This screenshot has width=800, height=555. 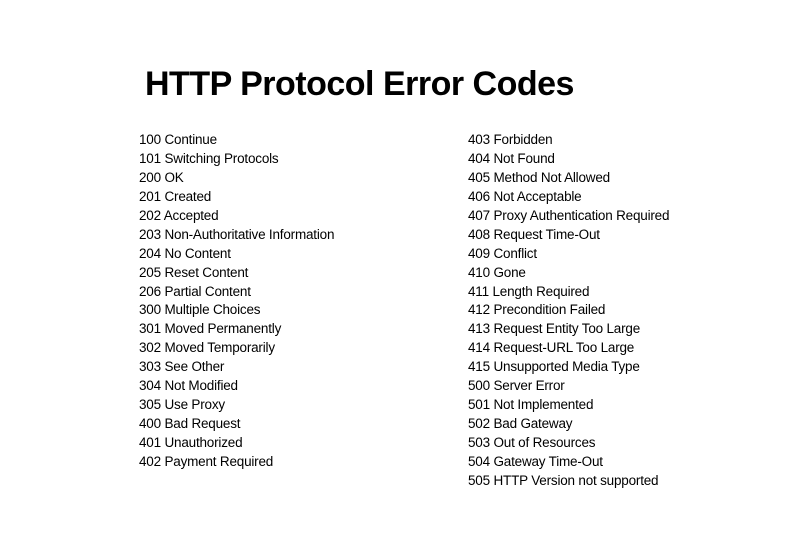 What do you see at coordinates (206, 461) in the screenshot?
I see `status-code-item: 402 Payment Required` at bounding box center [206, 461].